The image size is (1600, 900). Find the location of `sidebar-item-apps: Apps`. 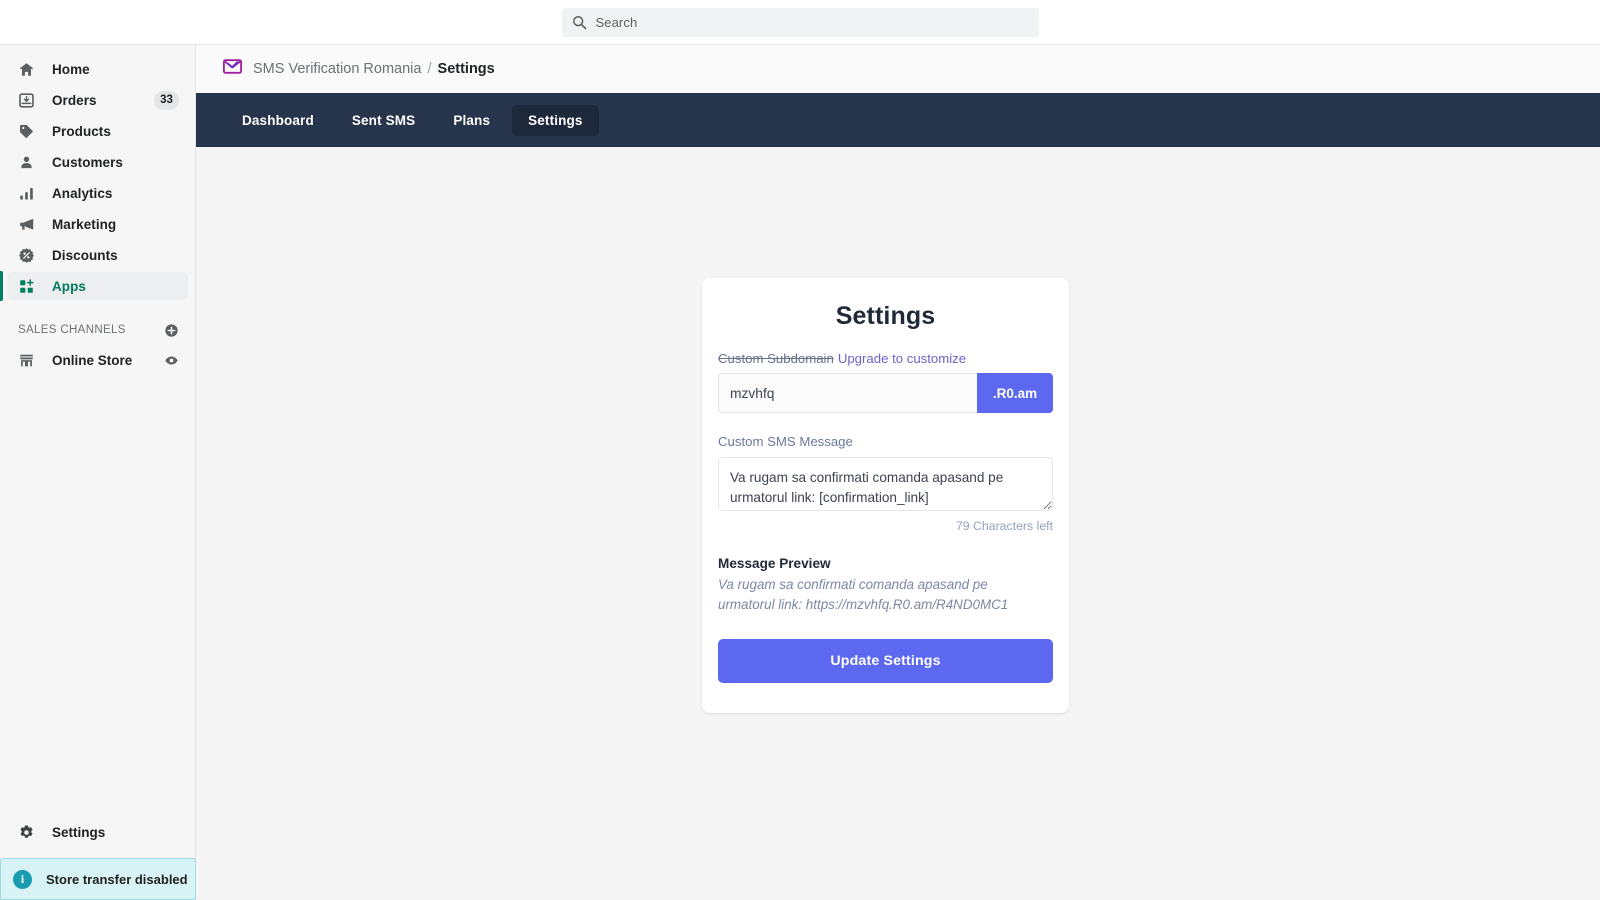

sidebar-item-apps: Apps is located at coordinates (94, 286).